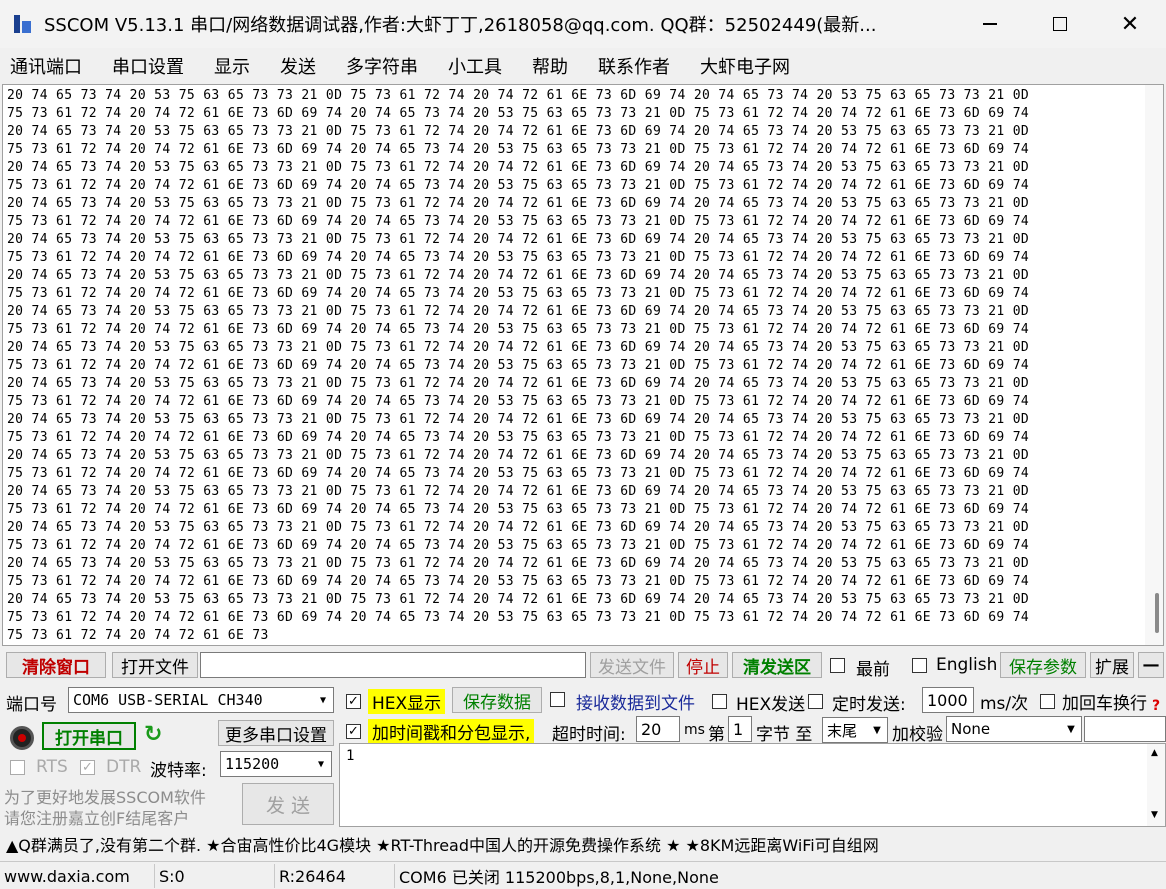 Image resolution: width=1166 pixels, height=889 pixels. What do you see at coordinates (1154, 753) in the screenshot?
I see `scroll-up-icon: ▲` at bounding box center [1154, 753].